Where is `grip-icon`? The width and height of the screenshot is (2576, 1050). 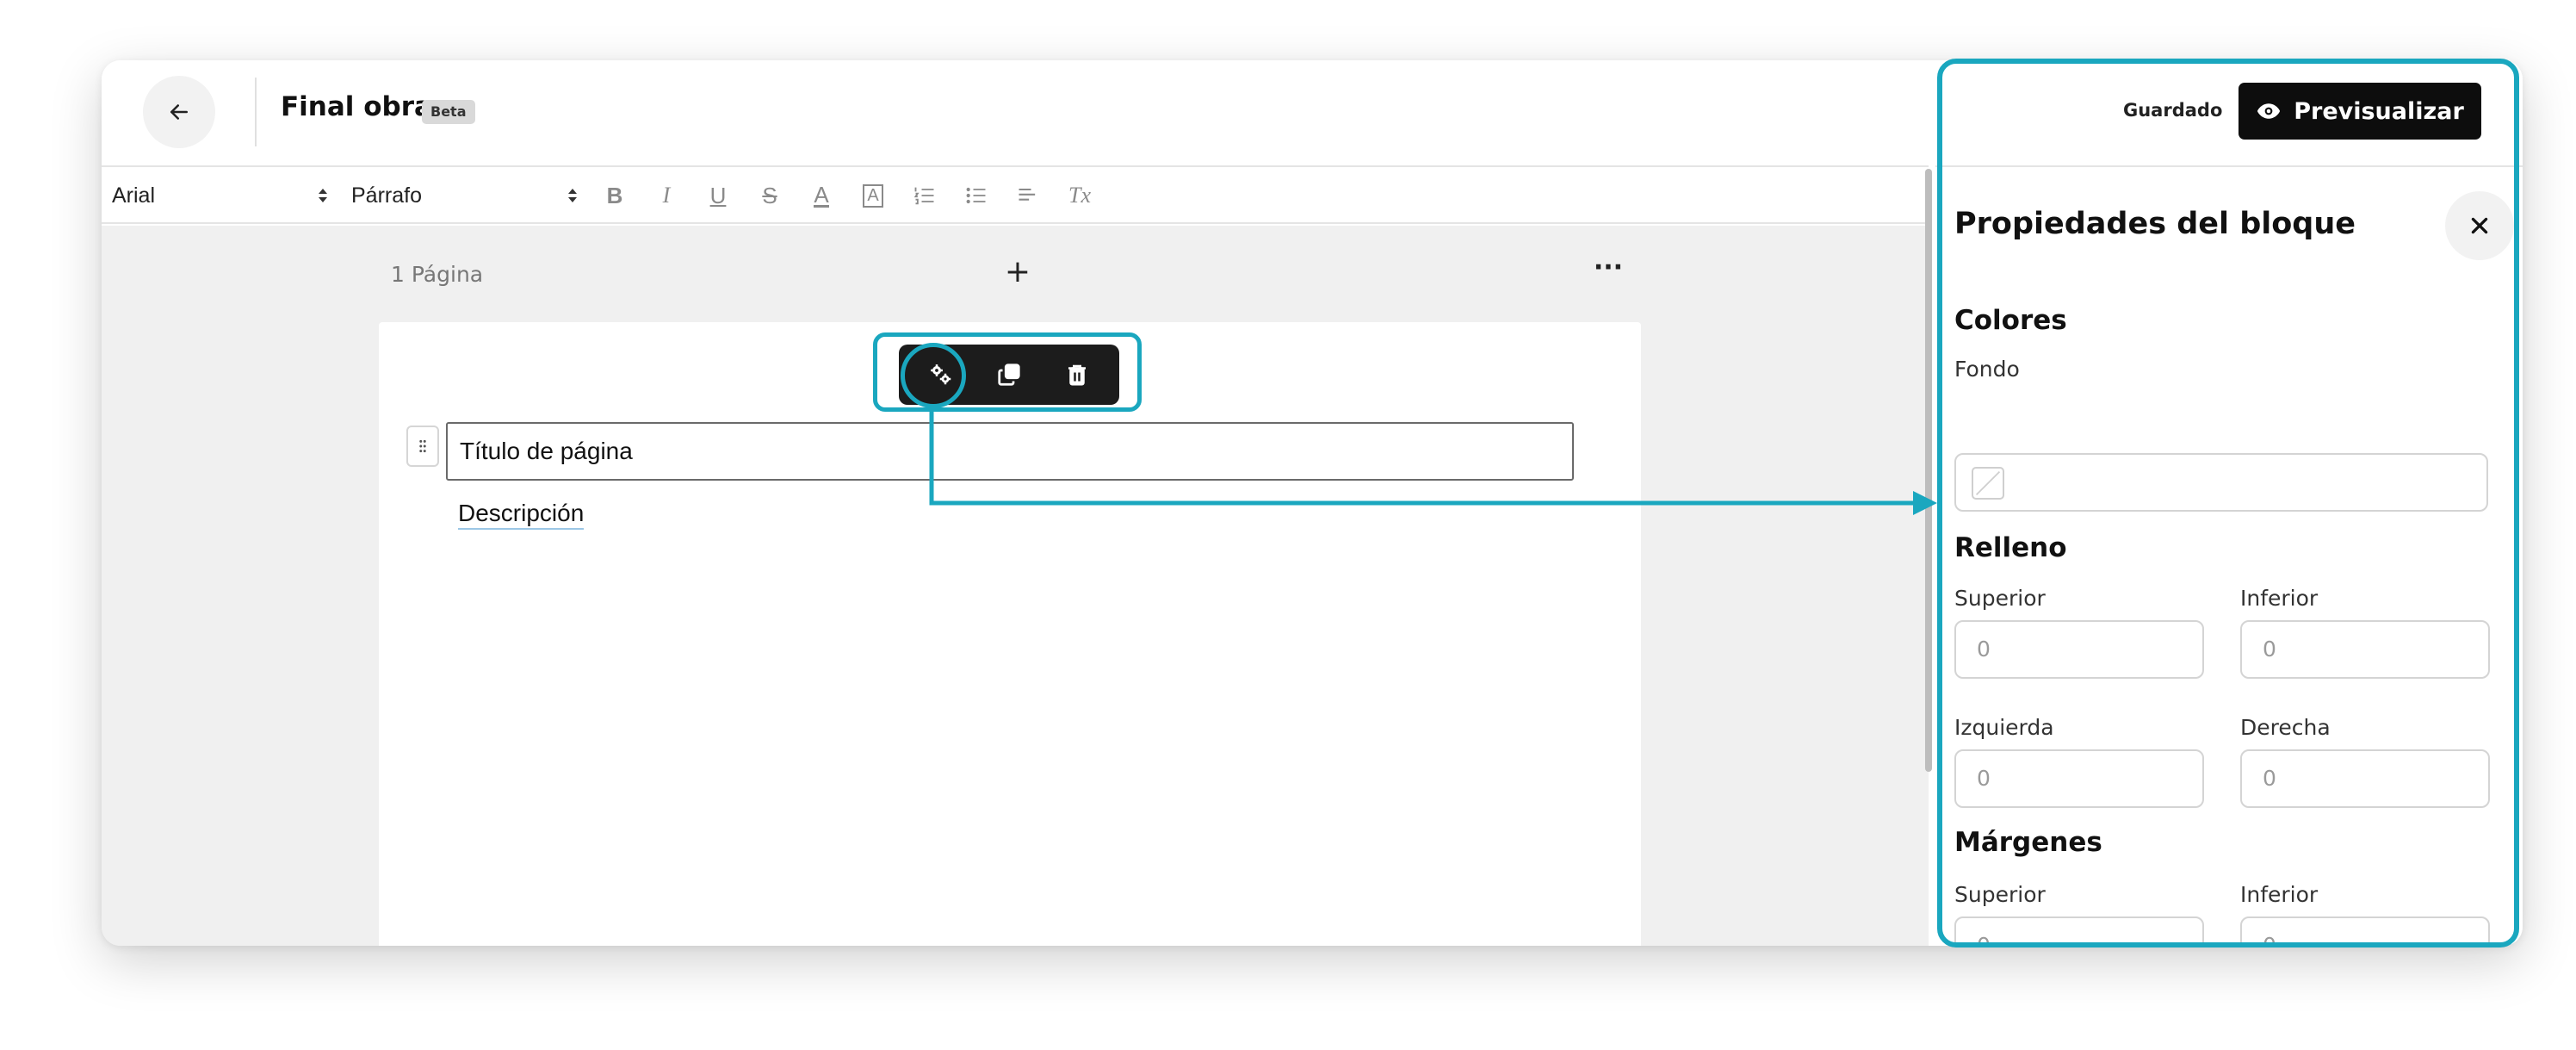
grip-icon is located at coordinates (422, 446).